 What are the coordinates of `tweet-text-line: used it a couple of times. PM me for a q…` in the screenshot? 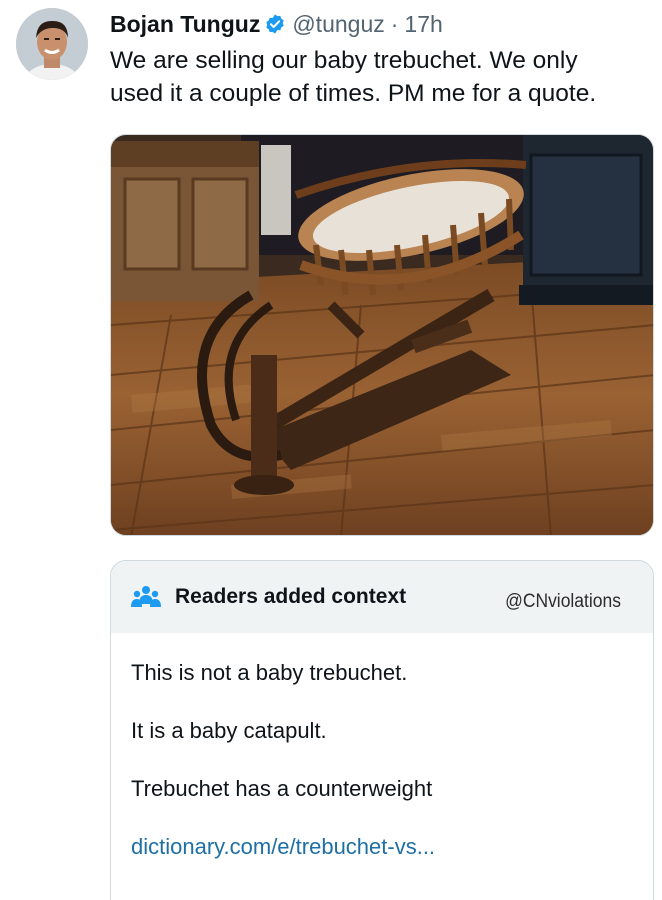 It's located at (353, 93).